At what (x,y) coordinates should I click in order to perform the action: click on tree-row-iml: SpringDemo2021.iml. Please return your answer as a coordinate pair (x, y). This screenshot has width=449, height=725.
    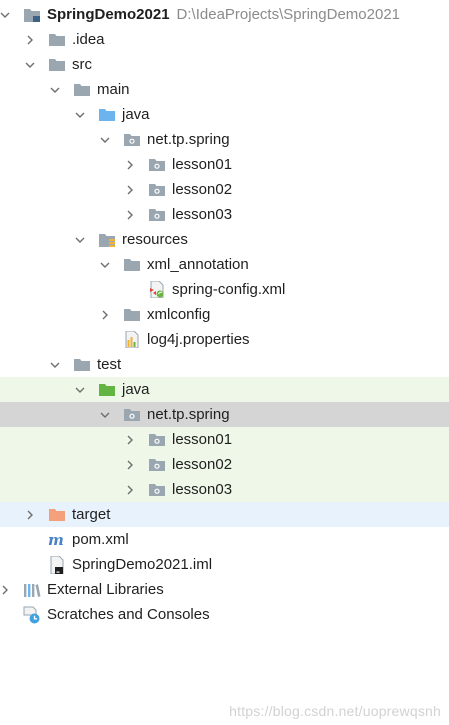
    Looking at the image, I should click on (224, 564).